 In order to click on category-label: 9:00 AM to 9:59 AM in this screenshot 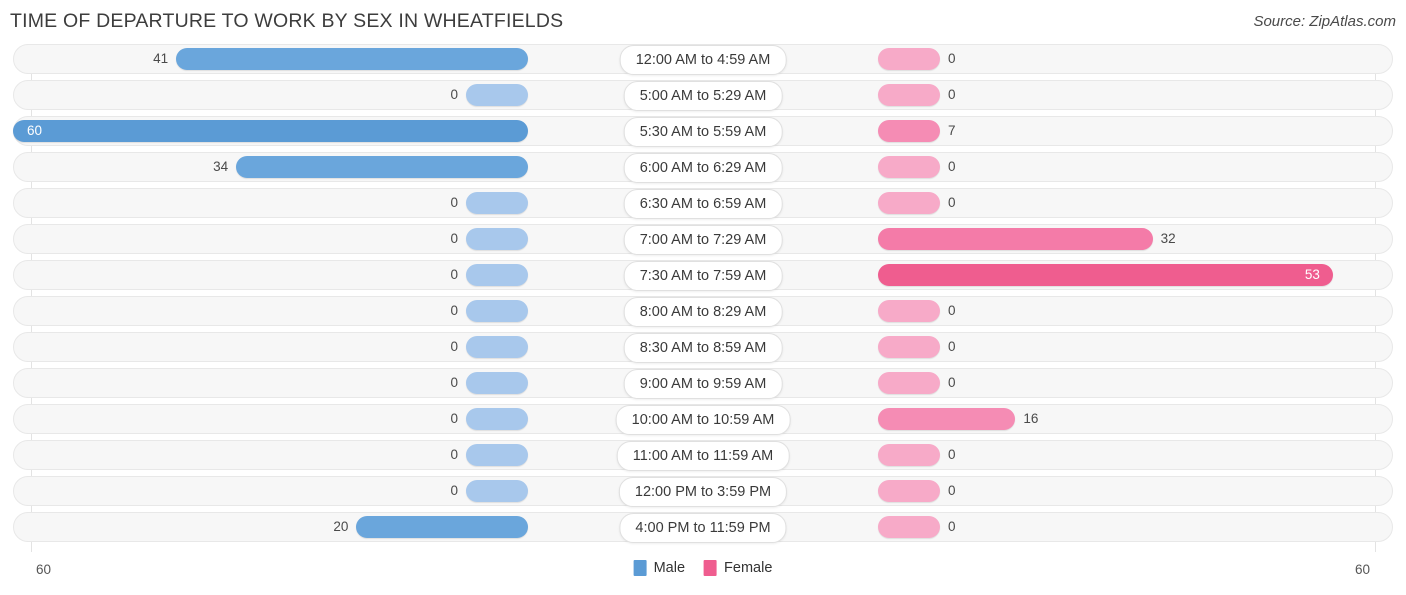, I will do `click(703, 384)`.